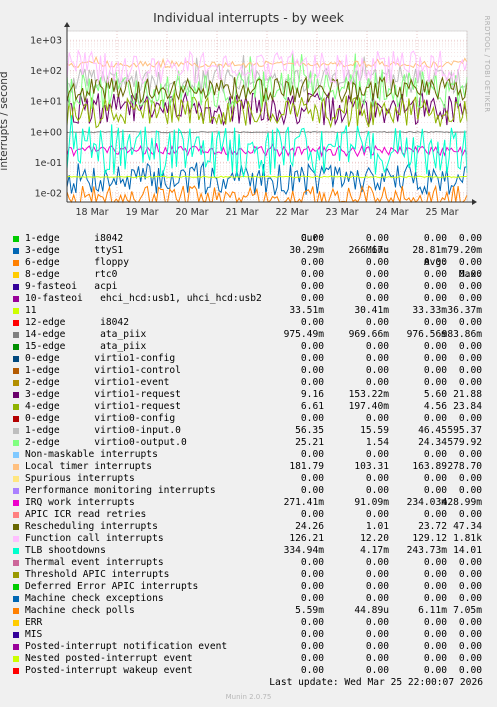 Image resolution: width=497 pixels, height=707 pixels. What do you see at coordinates (112, 586) in the screenshot?
I see `legend-series-name: Deferred Error APIC interrupts` at bounding box center [112, 586].